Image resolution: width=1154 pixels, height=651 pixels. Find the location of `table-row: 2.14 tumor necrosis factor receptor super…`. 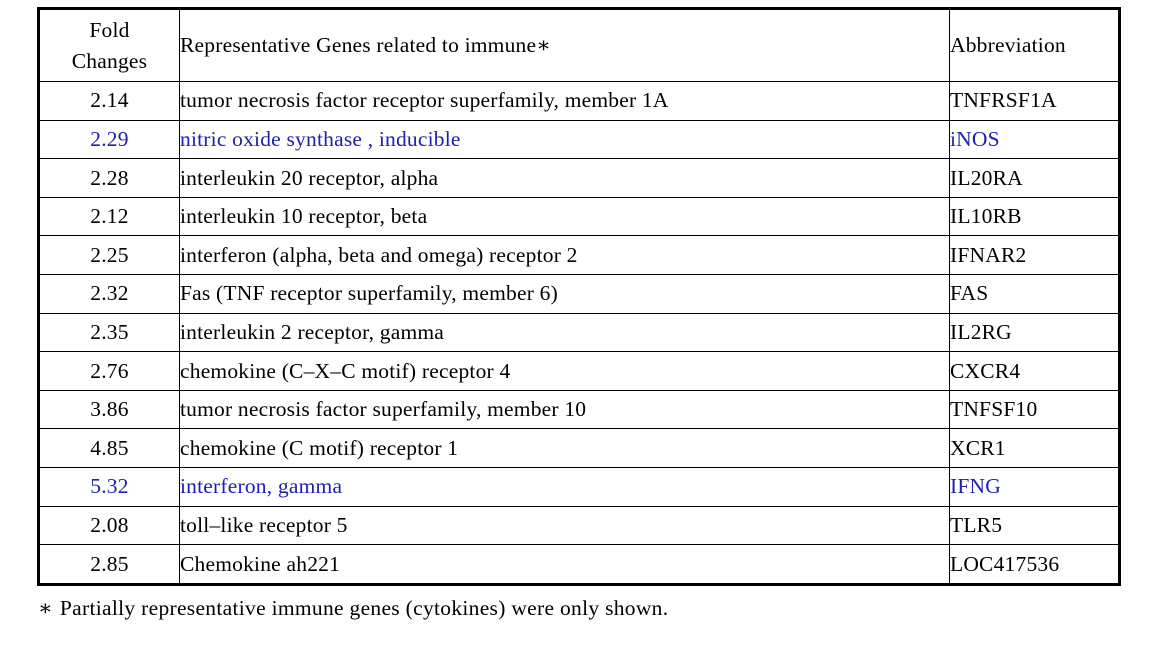

table-row: 2.14 tumor necrosis factor receptor super… is located at coordinates (579, 101).